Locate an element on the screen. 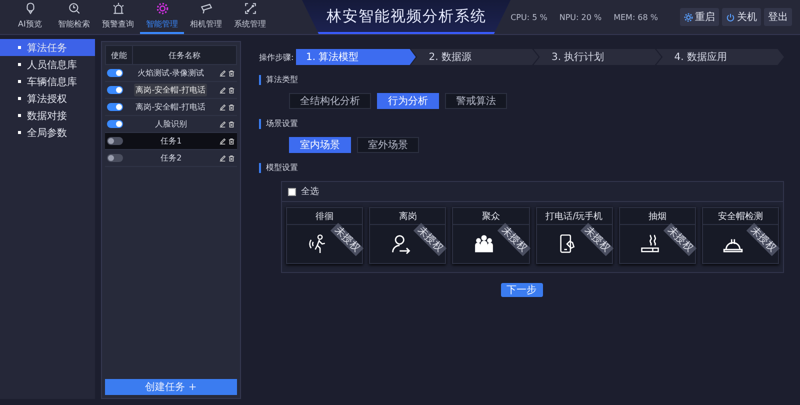  header-button: 重启 is located at coordinates (699, 17).